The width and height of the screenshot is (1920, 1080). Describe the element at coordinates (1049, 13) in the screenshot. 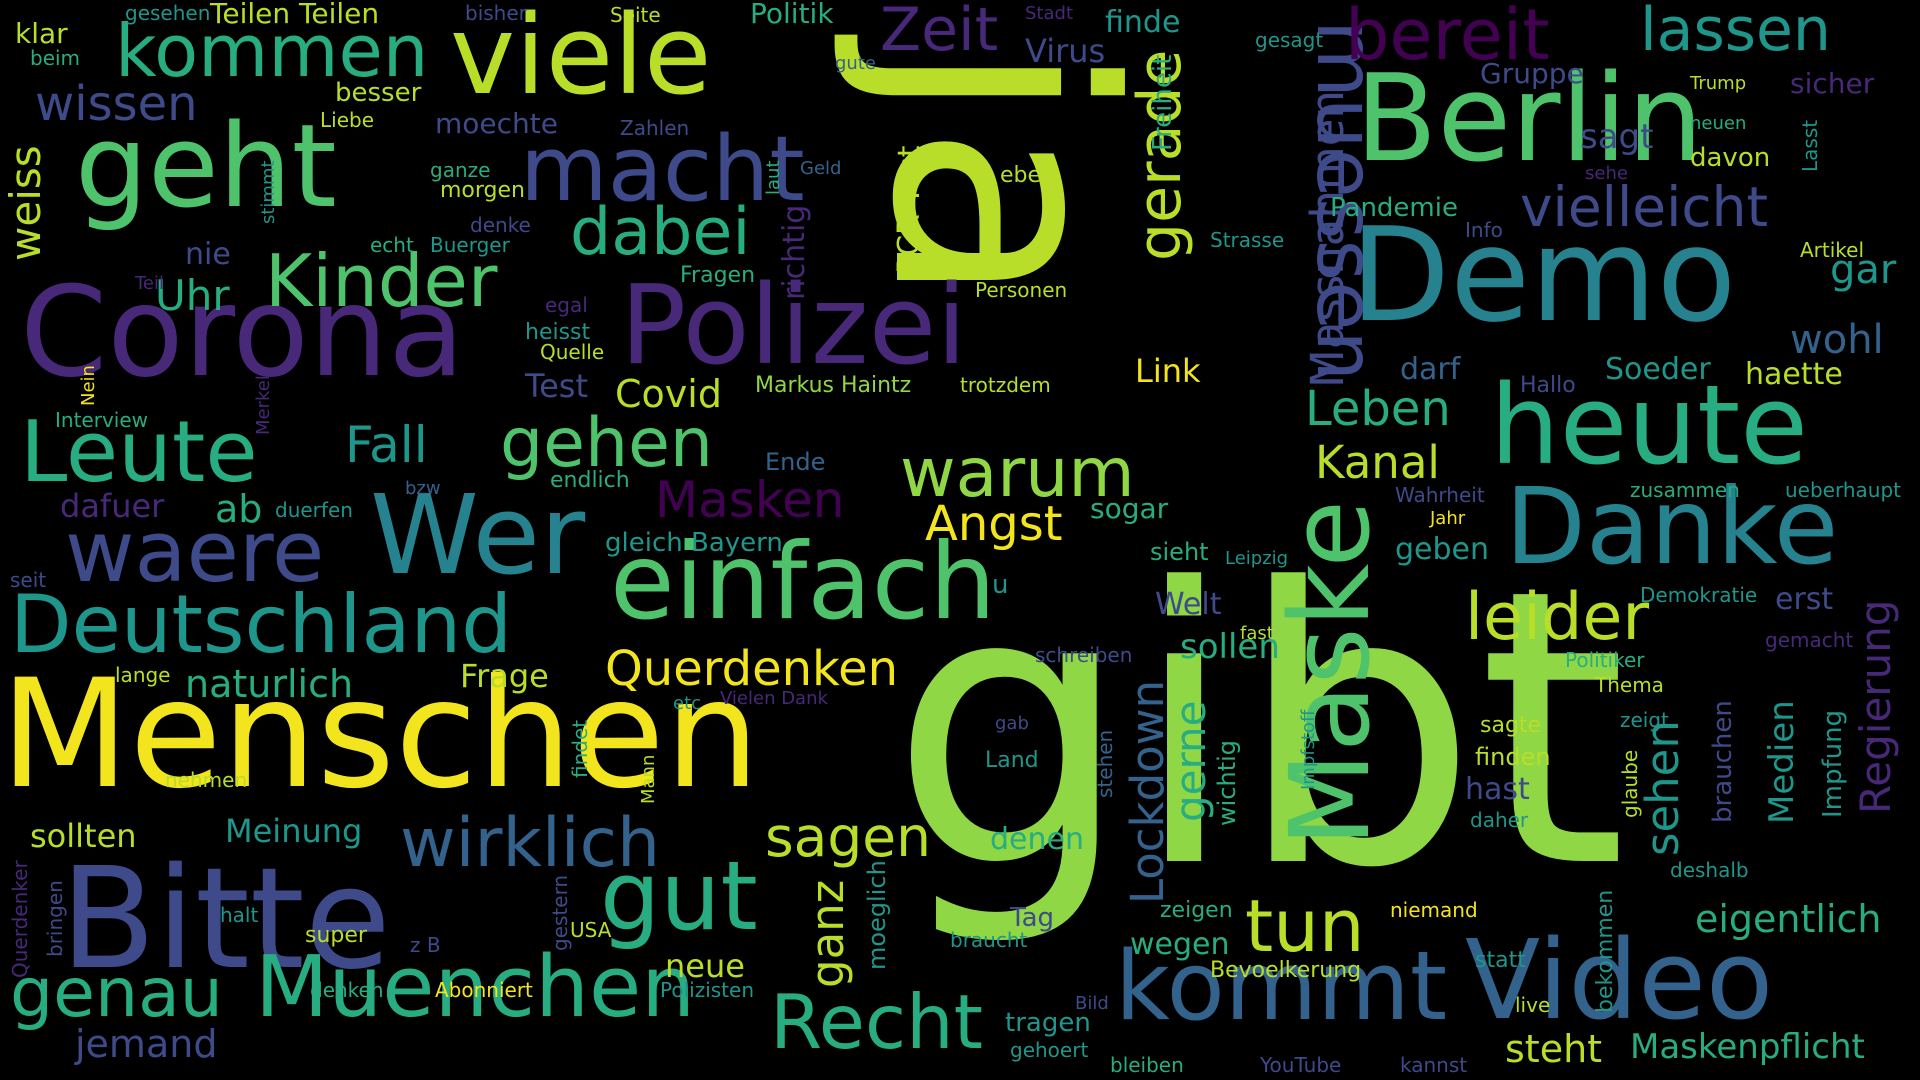

I see `cloud-word: Stadt` at that location.